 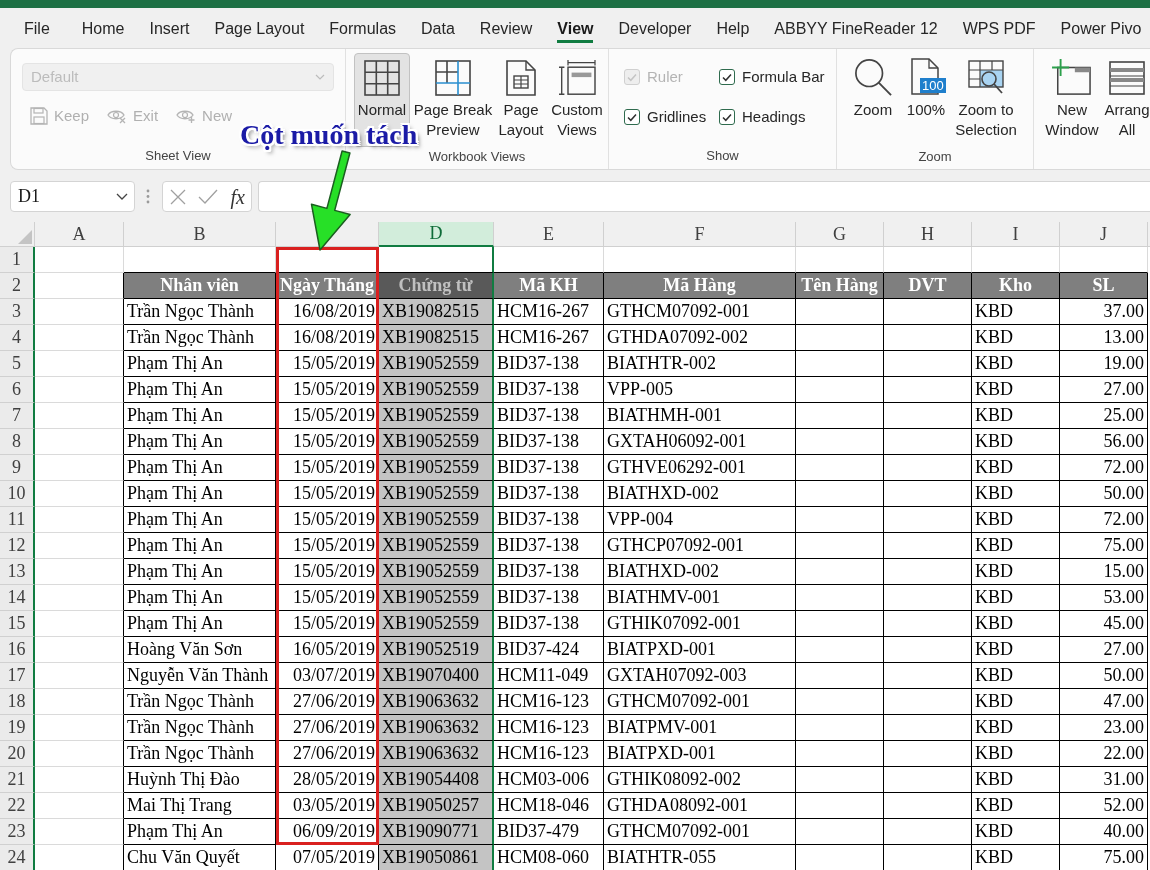 I want to click on ribbon-tab: Home, so click(x=103, y=25).